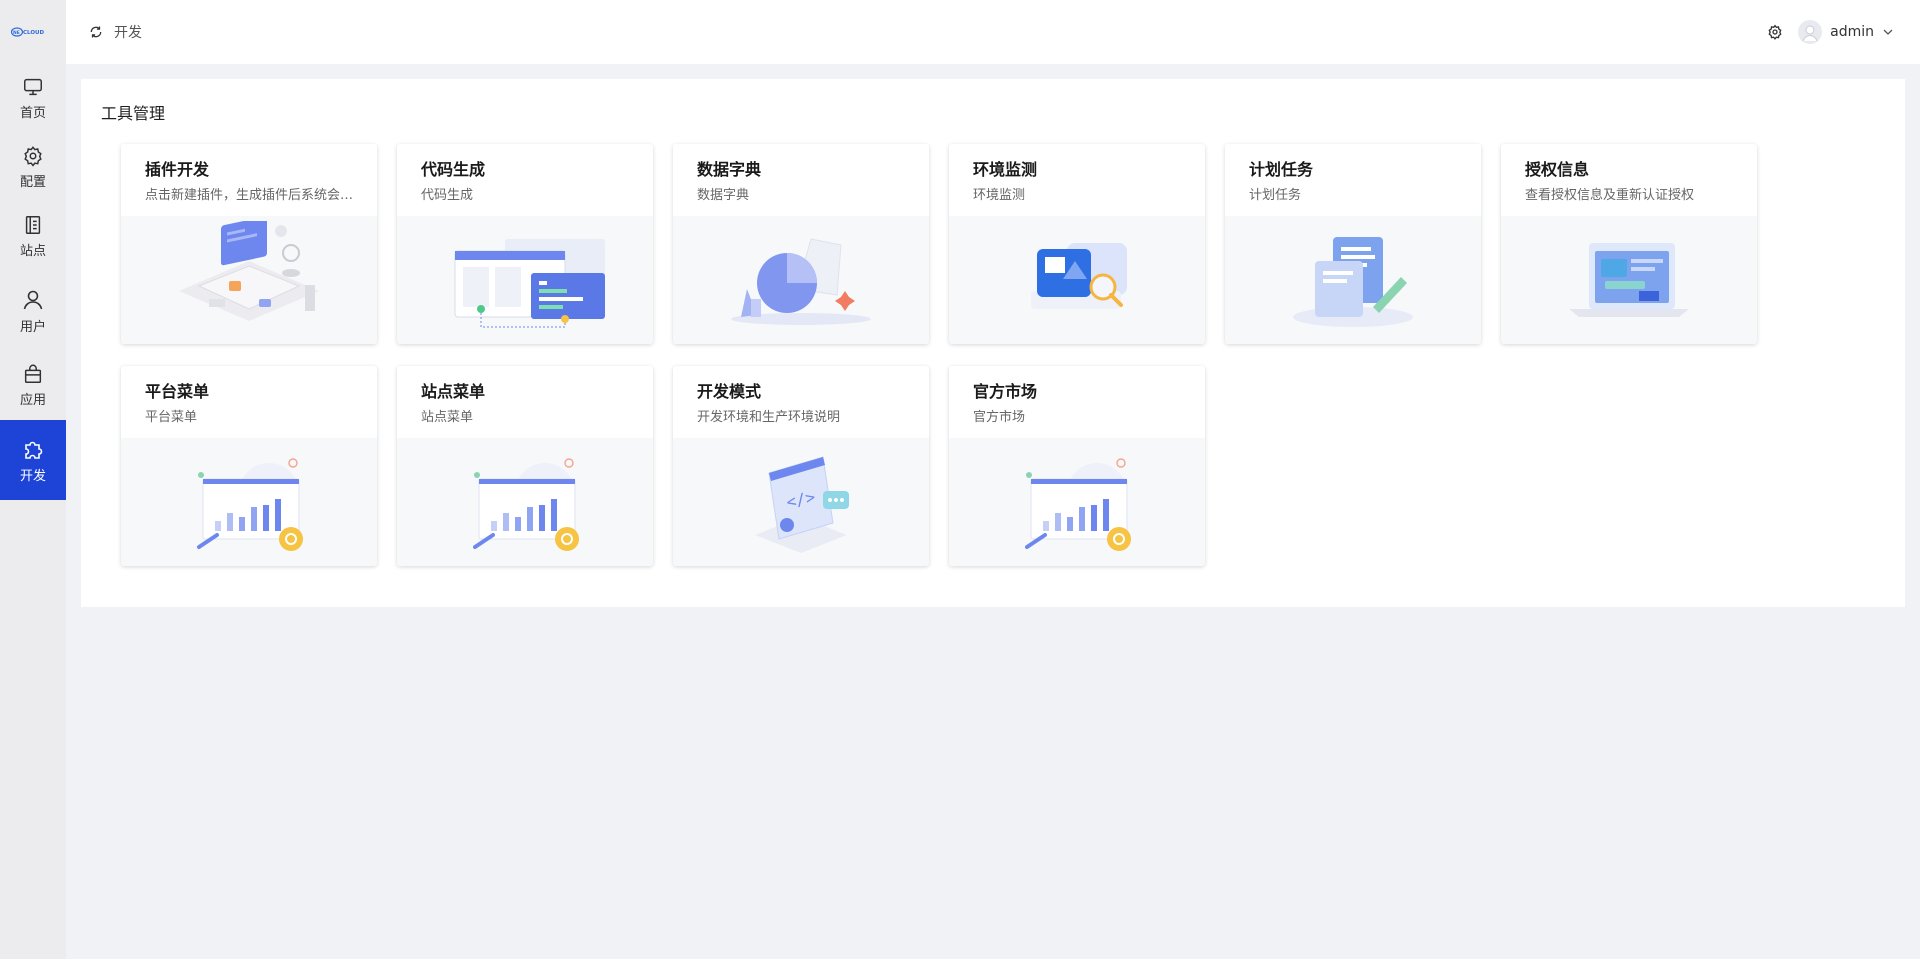 Image resolution: width=1920 pixels, height=959 pixels. I want to click on gear-icon, so click(33, 156).